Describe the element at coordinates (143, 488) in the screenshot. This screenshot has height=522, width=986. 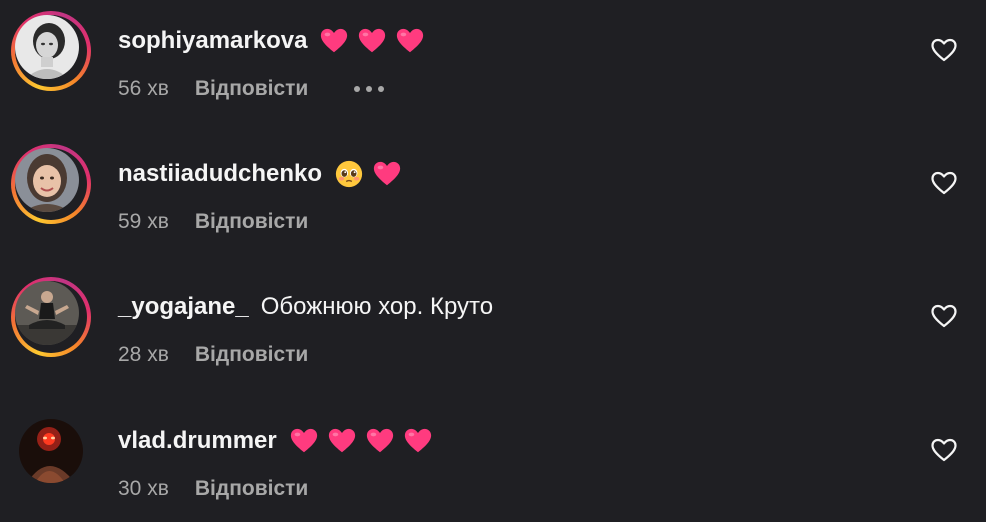
I see `comment-time: 30 хв` at that location.